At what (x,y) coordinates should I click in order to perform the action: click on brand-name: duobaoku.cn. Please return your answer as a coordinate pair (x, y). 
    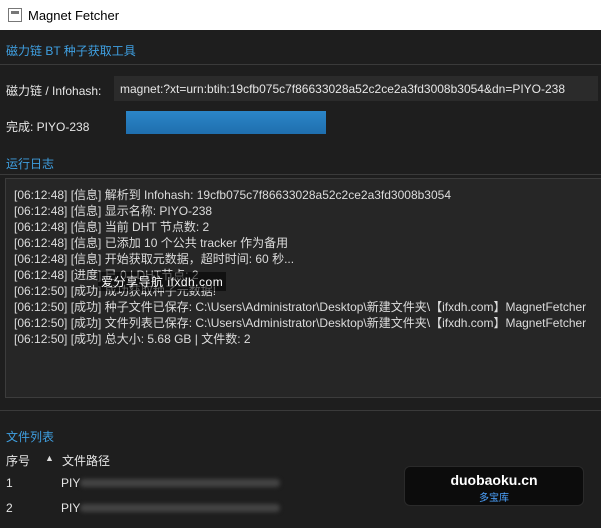
    Looking at the image, I should click on (494, 480).